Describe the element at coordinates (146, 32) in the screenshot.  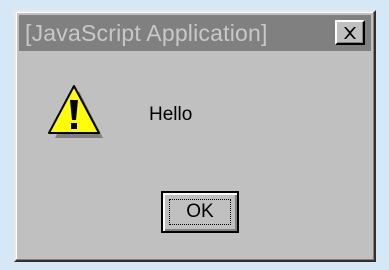
I see `window-title: [JavaScript Application]` at that location.